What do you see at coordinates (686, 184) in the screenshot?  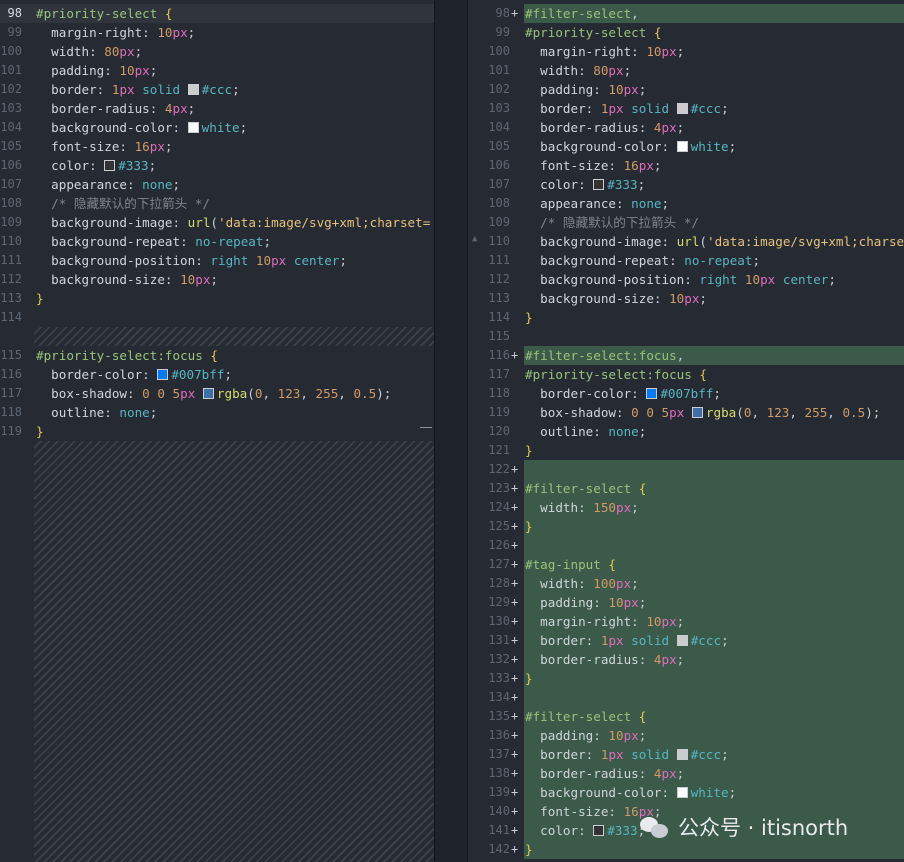 I see `code-line: 107 color: #333;` at bounding box center [686, 184].